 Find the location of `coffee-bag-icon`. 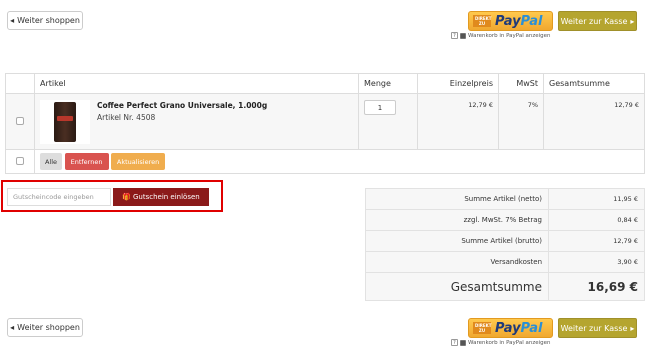

coffee-bag-icon is located at coordinates (65, 122).